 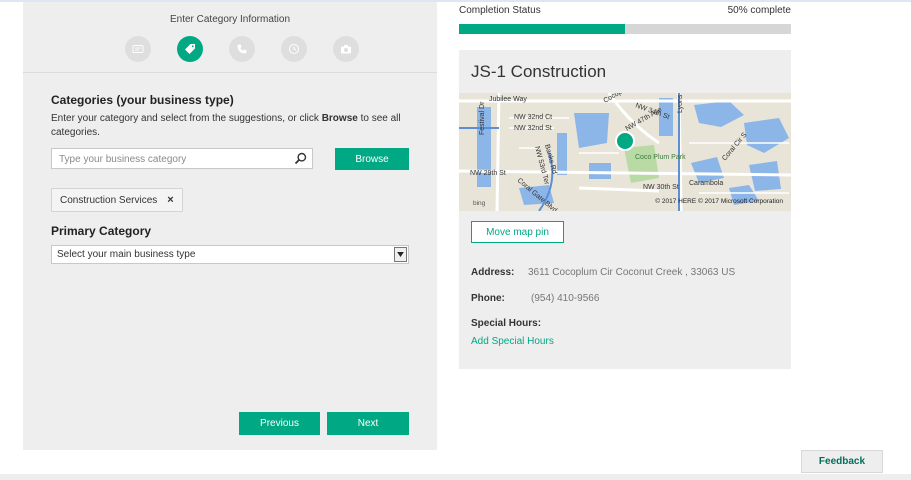 I want to click on step-business-info, so click(x=138, y=49).